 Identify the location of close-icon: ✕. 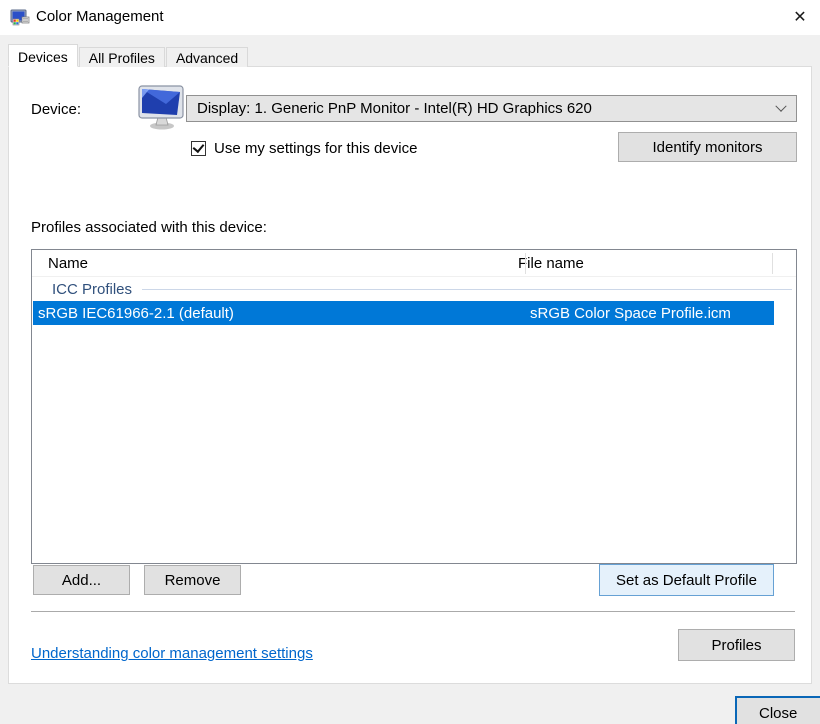
(800, 17).